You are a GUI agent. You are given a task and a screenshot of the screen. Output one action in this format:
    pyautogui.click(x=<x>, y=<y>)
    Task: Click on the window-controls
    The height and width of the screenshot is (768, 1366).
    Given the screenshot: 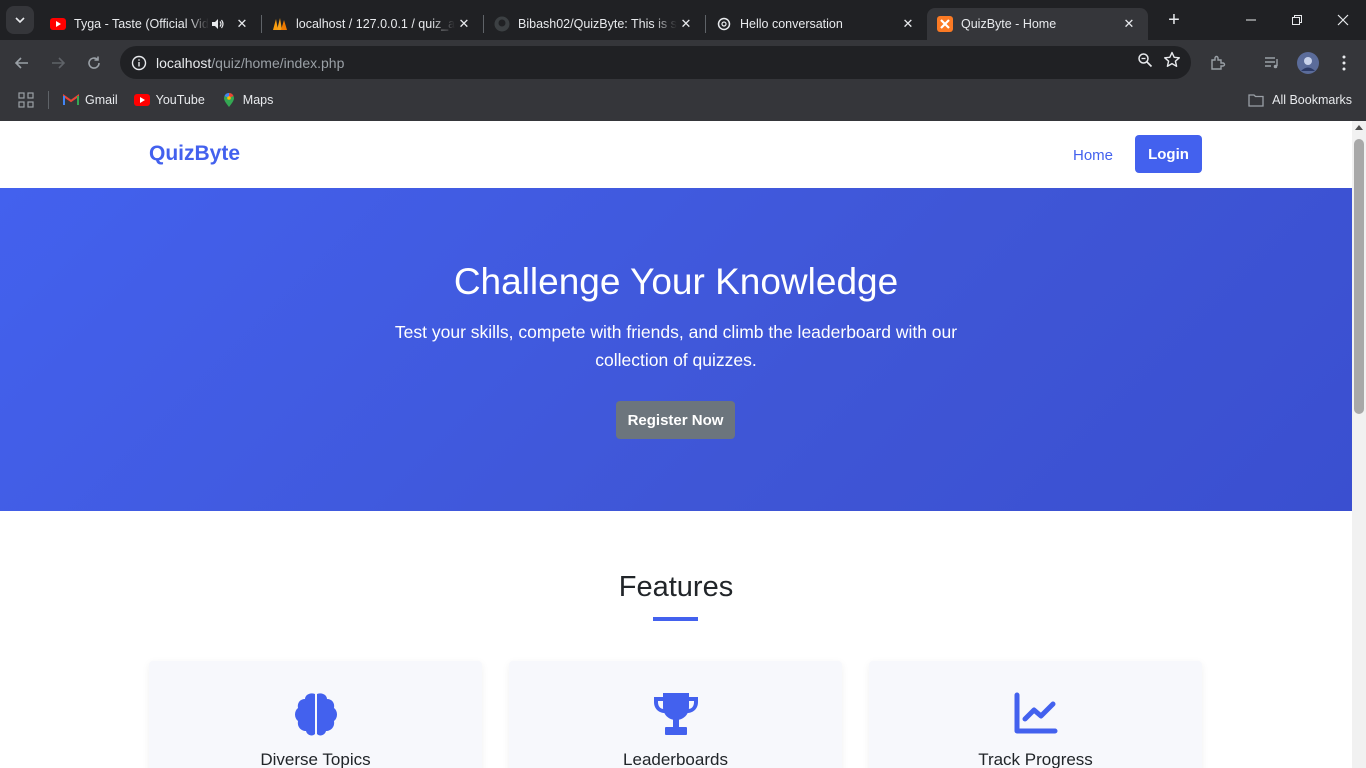 What is the action you would take?
    pyautogui.click(x=1297, y=20)
    